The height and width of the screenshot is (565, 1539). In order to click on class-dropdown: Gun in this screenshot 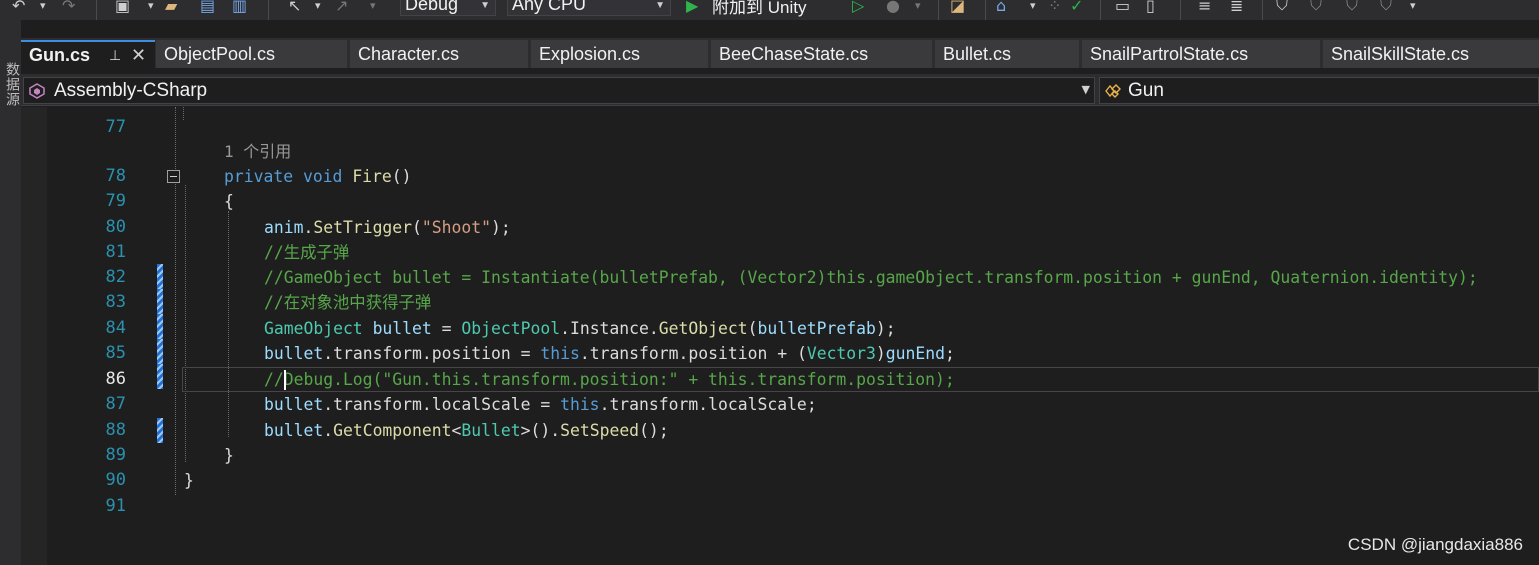, I will do `click(1319, 90)`.